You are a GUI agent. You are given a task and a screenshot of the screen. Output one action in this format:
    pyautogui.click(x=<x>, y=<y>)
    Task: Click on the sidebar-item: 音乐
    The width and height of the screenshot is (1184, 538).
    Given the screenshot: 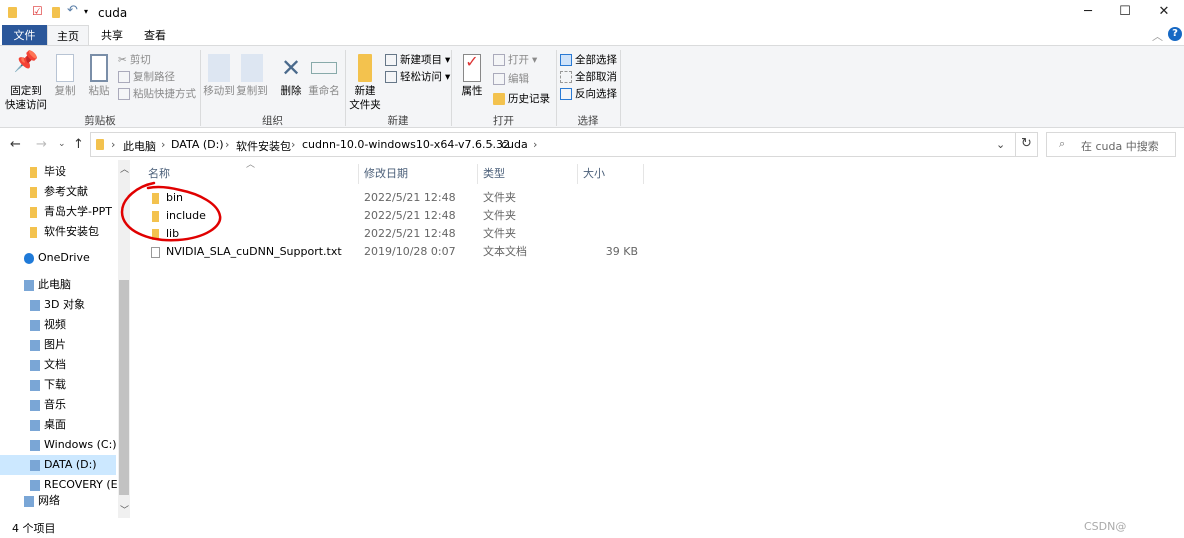 What is the action you would take?
    pyautogui.click(x=58, y=405)
    